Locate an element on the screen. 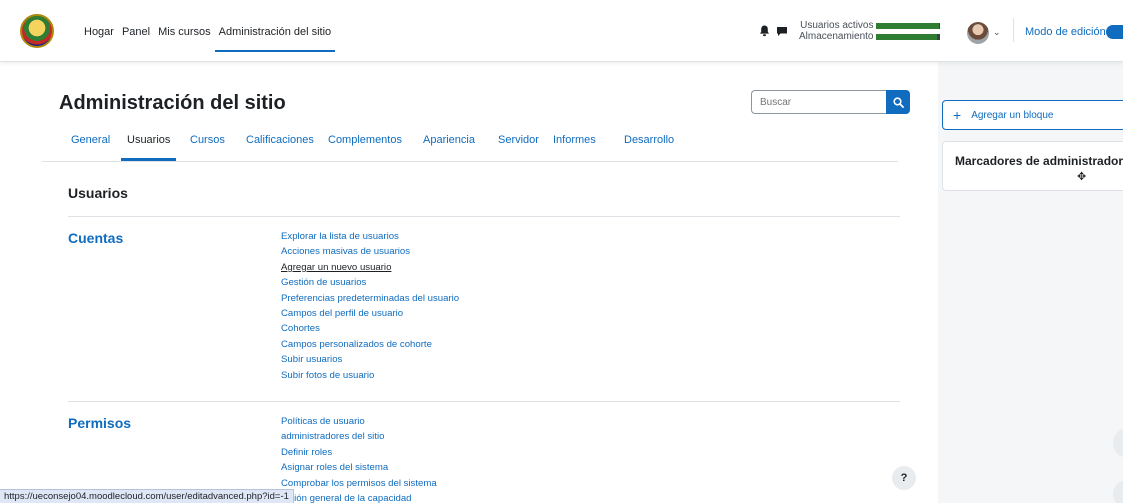 The height and width of the screenshot is (503, 1123). admin-link: Comprobar los permisos del sistema is located at coordinates (359, 483).